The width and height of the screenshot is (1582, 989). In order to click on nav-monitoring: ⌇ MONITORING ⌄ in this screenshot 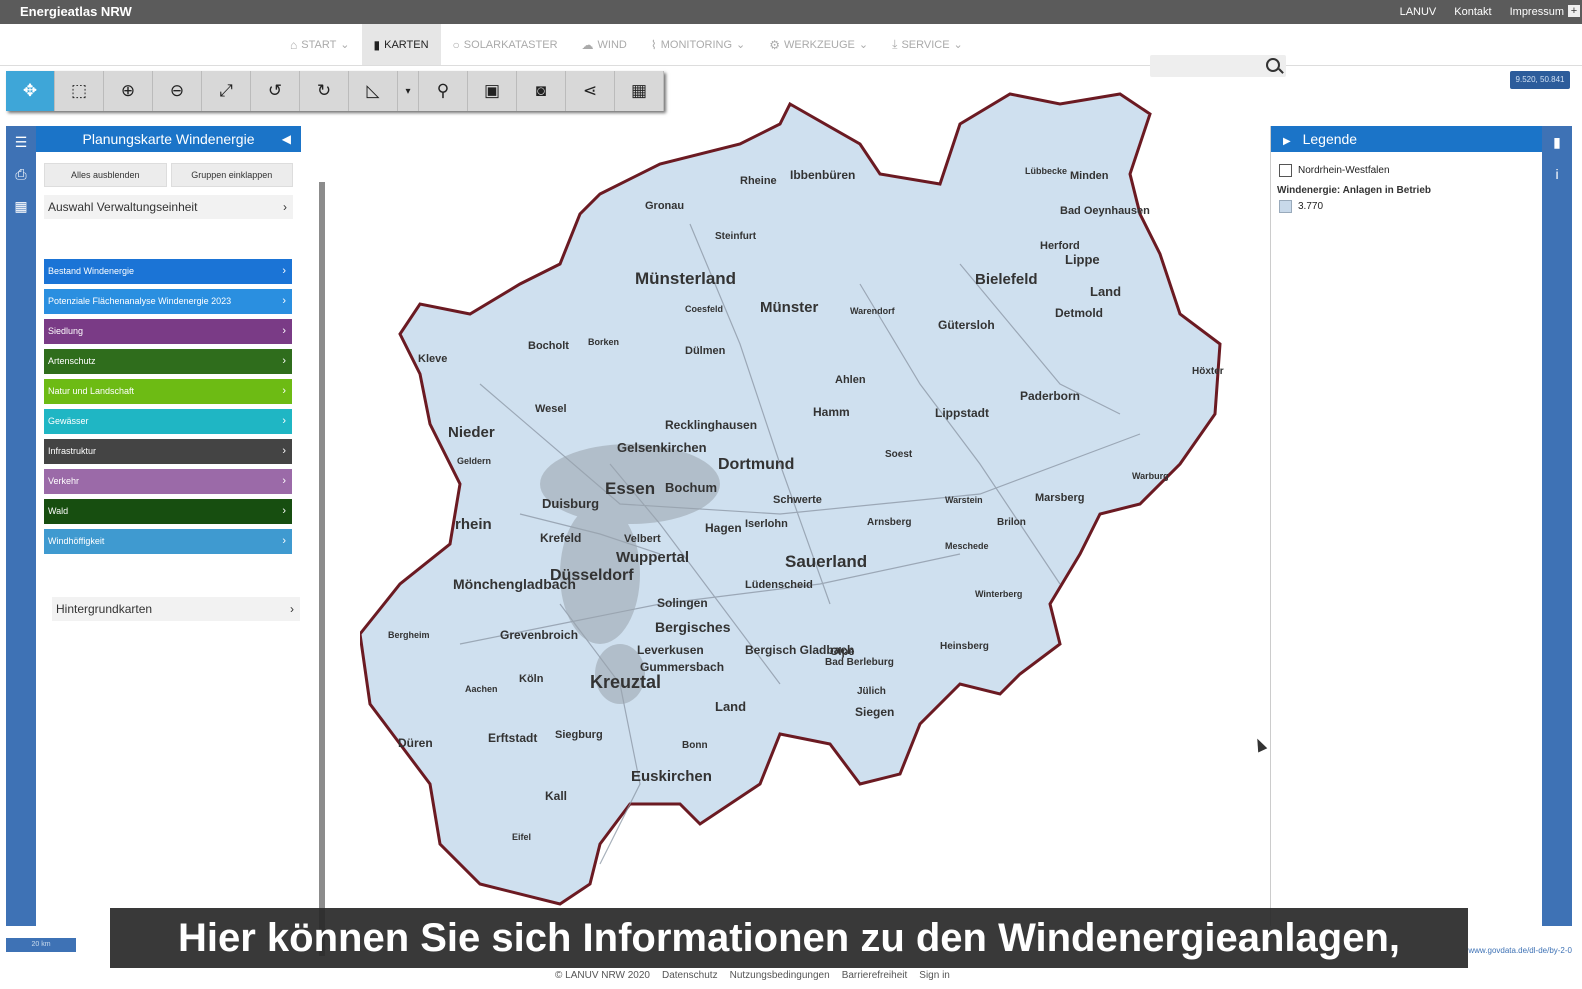, I will do `click(698, 44)`.